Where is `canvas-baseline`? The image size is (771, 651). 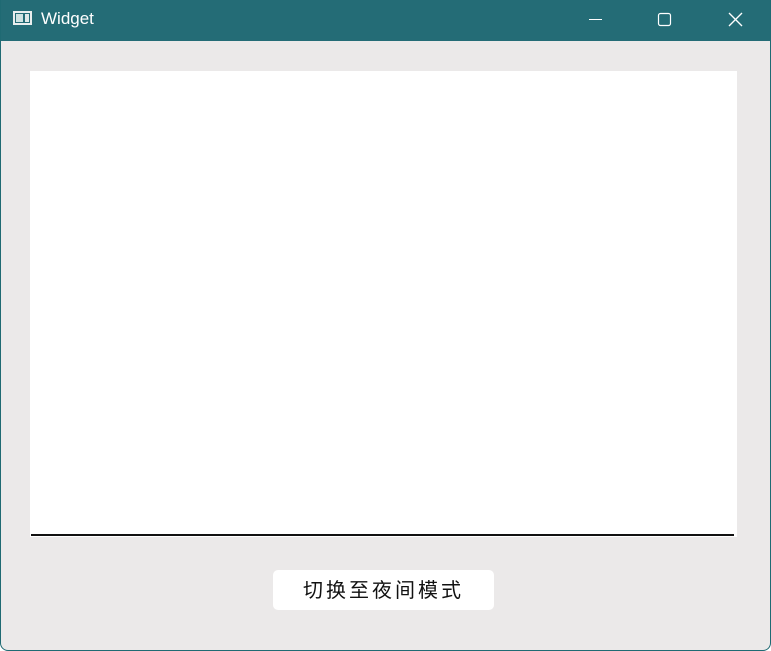
canvas-baseline is located at coordinates (382, 535).